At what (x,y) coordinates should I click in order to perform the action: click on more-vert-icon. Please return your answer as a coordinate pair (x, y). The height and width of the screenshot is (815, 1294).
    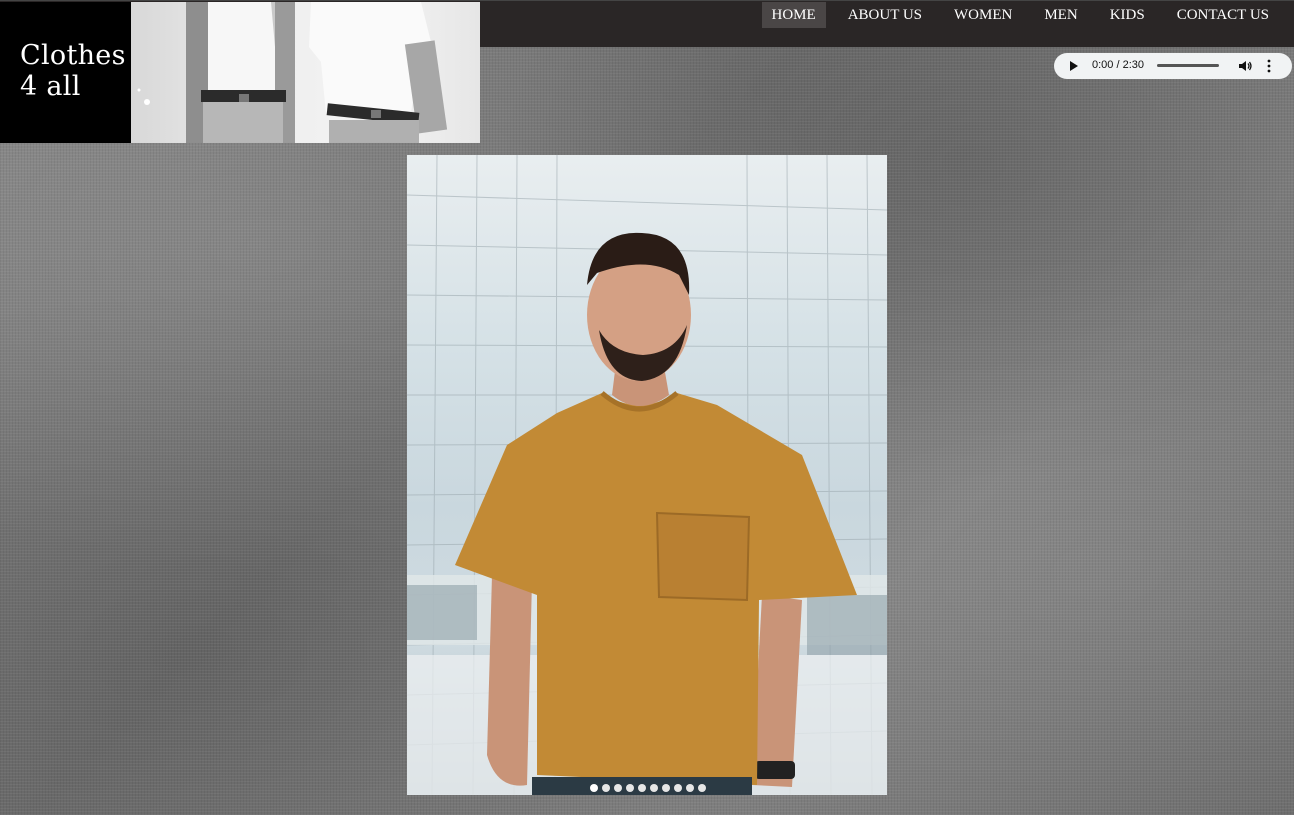
    Looking at the image, I should click on (1269, 66).